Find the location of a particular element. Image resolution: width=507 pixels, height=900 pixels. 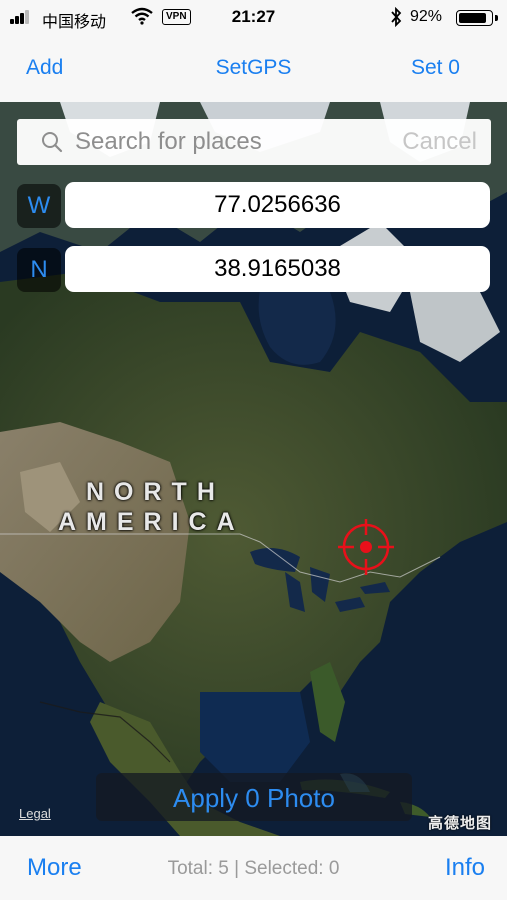

battery-level-fill is located at coordinates (472, 18).